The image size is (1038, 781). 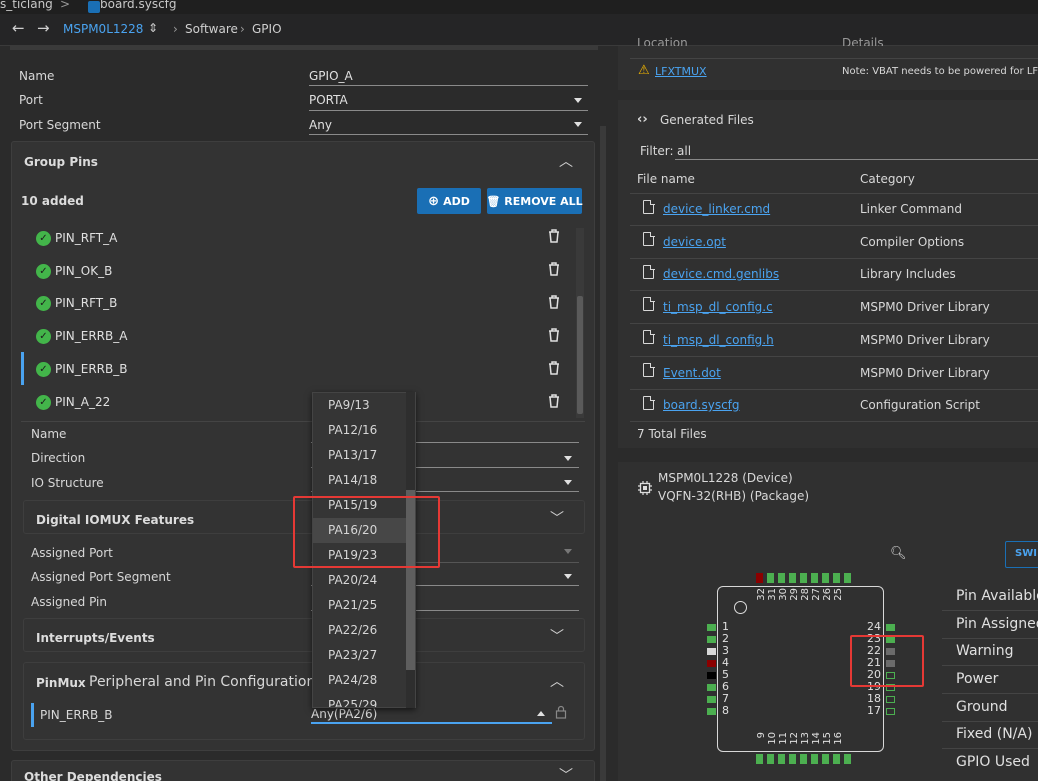 What do you see at coordinates (718, 340) in the screenshot?
I see `file-link: ti_msp_dl_config.h` at bounding box center [718, 340].